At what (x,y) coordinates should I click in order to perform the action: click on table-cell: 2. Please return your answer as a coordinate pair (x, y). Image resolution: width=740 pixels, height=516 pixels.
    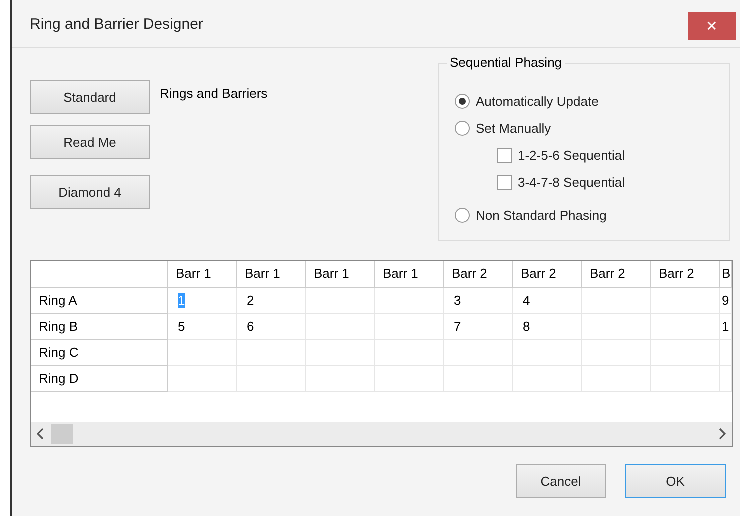
    Looking at the image, I should click on (271, 301).